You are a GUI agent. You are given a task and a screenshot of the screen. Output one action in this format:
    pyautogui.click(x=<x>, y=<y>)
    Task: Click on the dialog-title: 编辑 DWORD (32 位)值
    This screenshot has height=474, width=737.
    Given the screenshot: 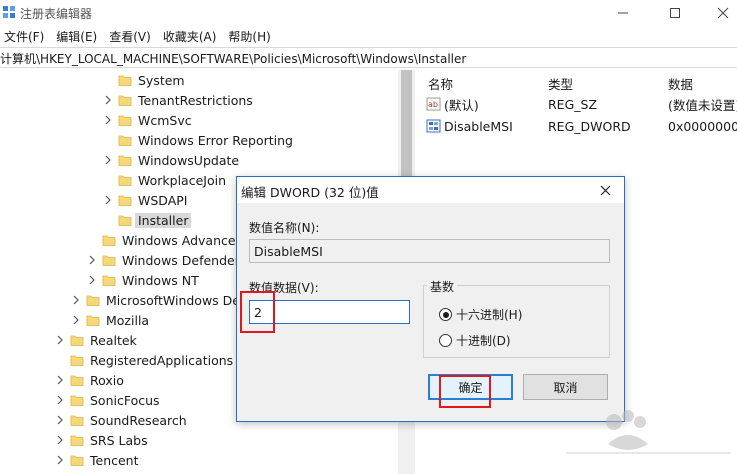 What is the action you would take?
    pyautogui.click(x=310, y=192)
    